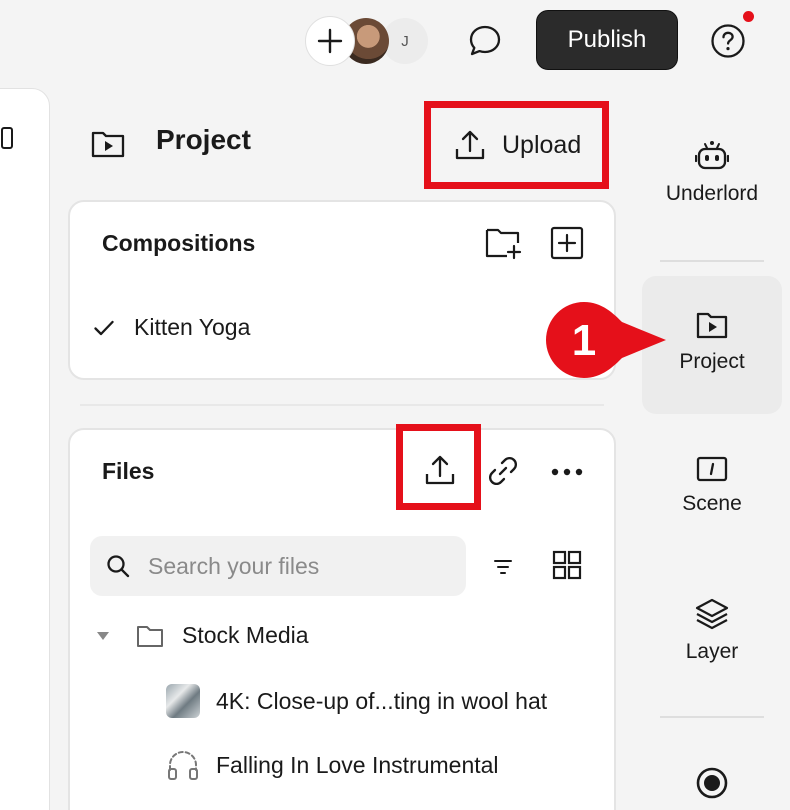  What do you see at coordinates (183, 765) in the screenshot?
I see `headphones-icon` at bounding box center [183, 765].